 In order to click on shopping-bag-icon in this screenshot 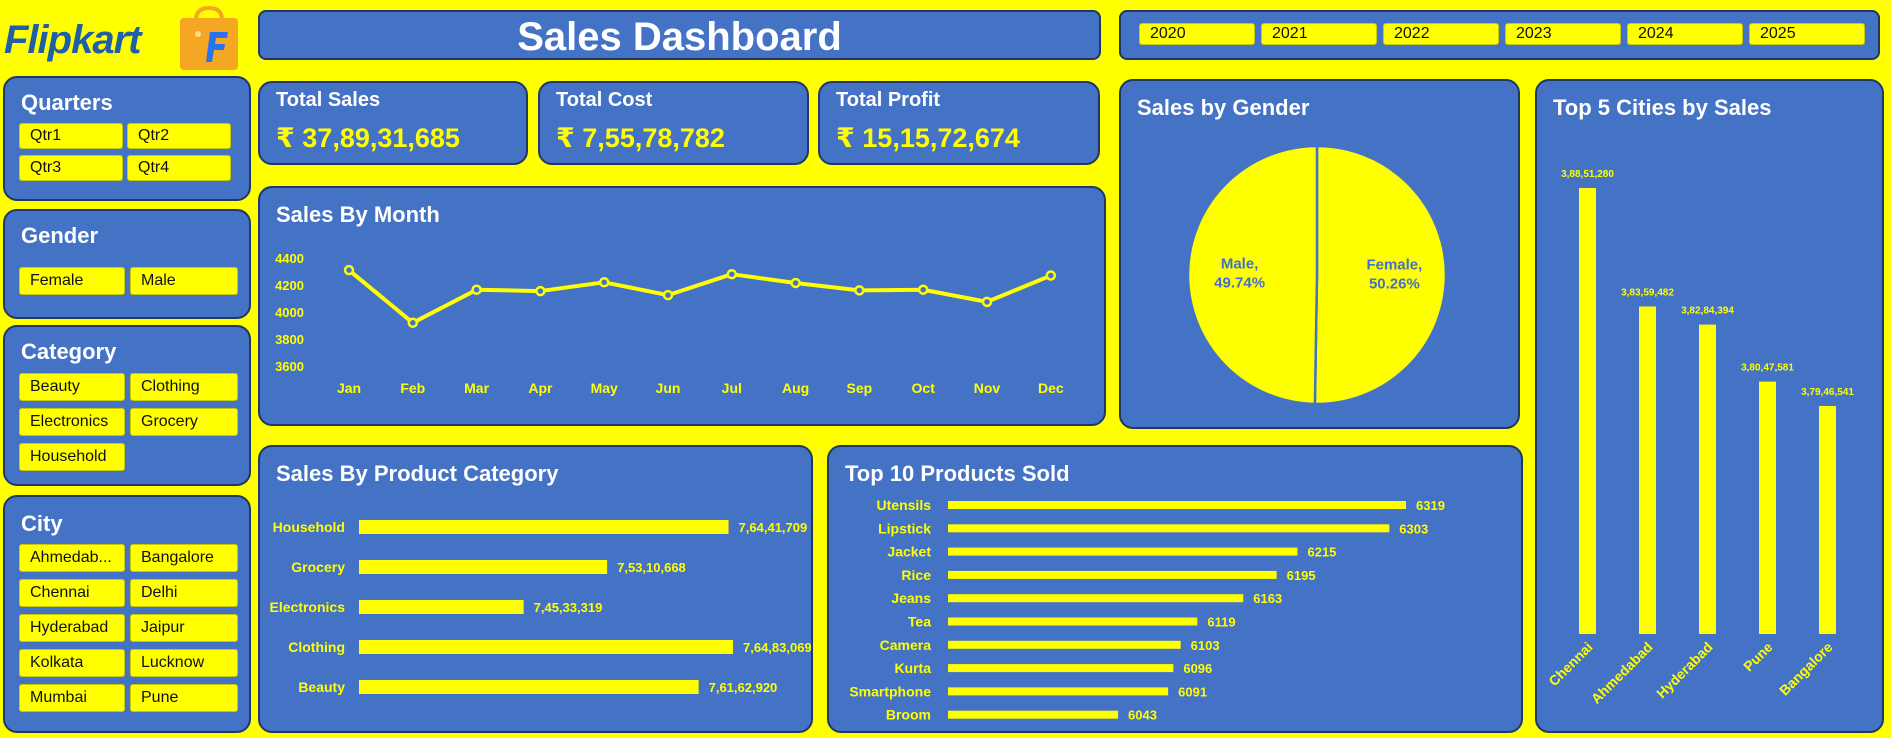, I will do `click(209, 38)`.